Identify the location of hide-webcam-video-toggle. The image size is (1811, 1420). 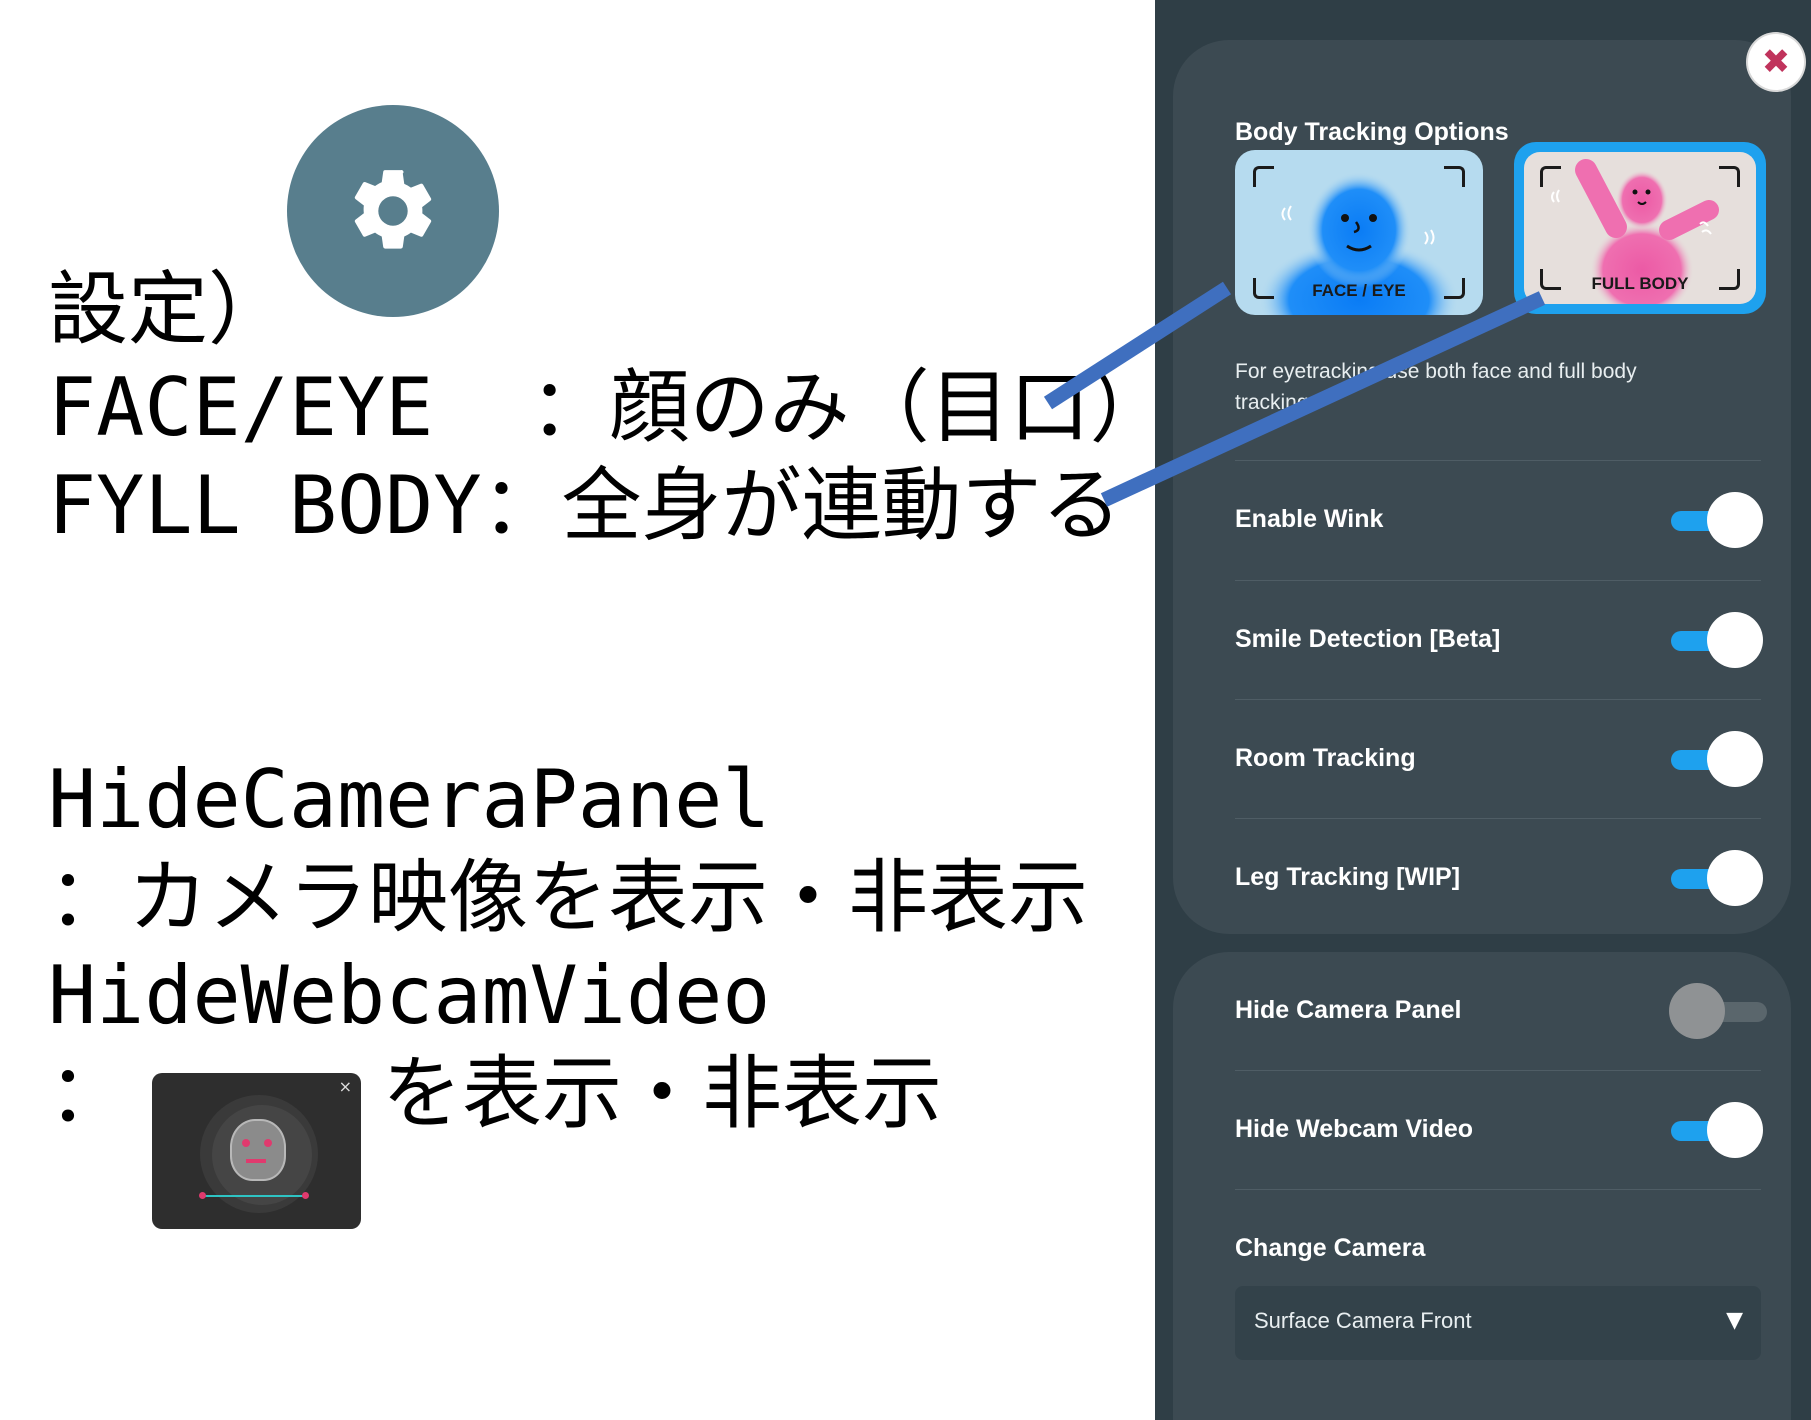
(1718, 1130).